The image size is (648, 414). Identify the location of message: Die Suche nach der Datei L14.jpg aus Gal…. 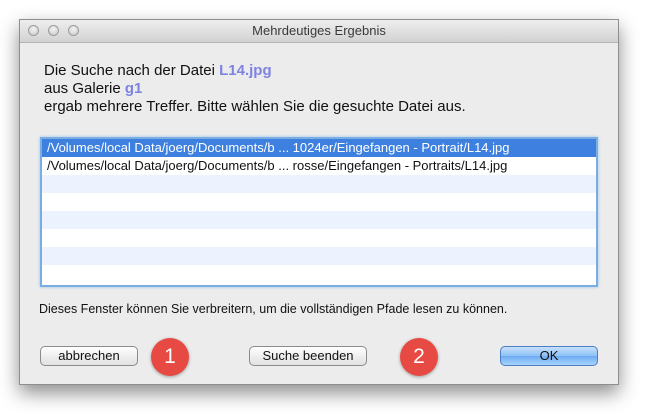
(324, 89).